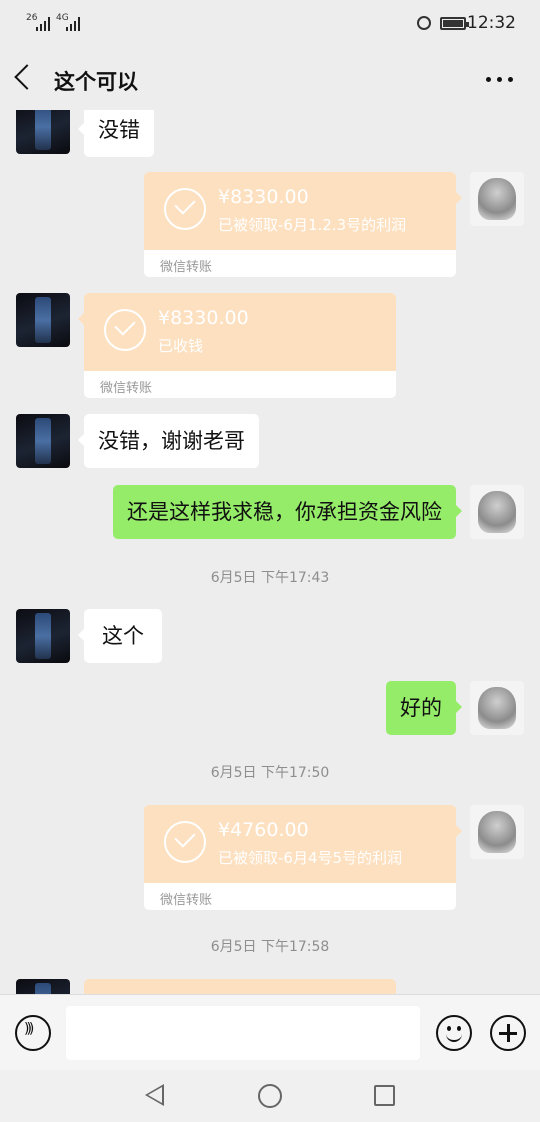 The width and height of the screenshot is (540, 1122). Describe the element at coordinates (491, 23) in the screenshot. I see `clock: 12:32` at that location.